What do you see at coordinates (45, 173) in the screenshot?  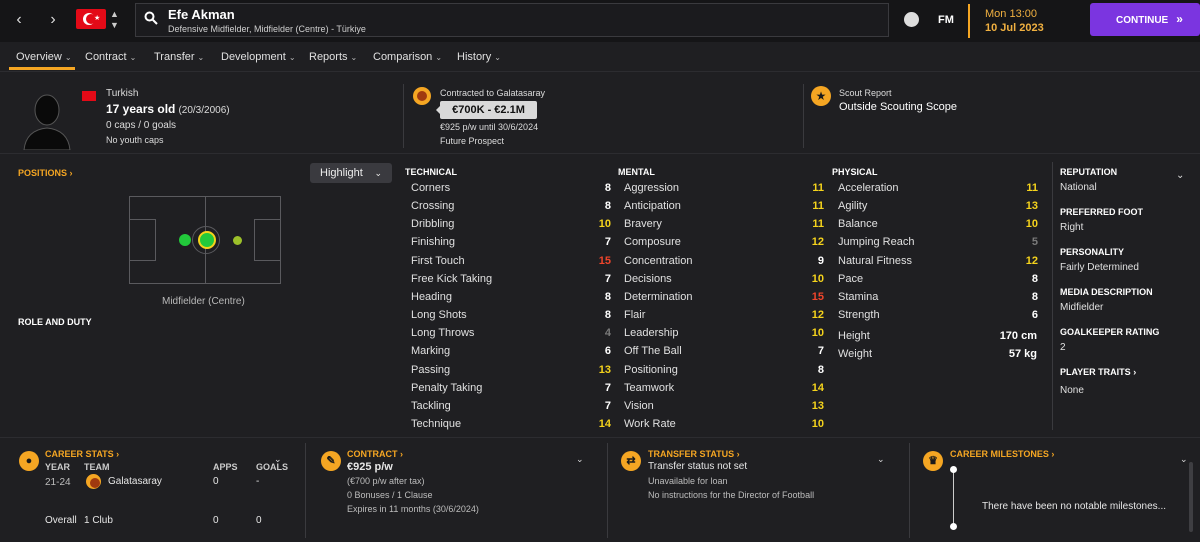 I see `positions-link: POSITIONS ›` at bounding box center [45, 173].